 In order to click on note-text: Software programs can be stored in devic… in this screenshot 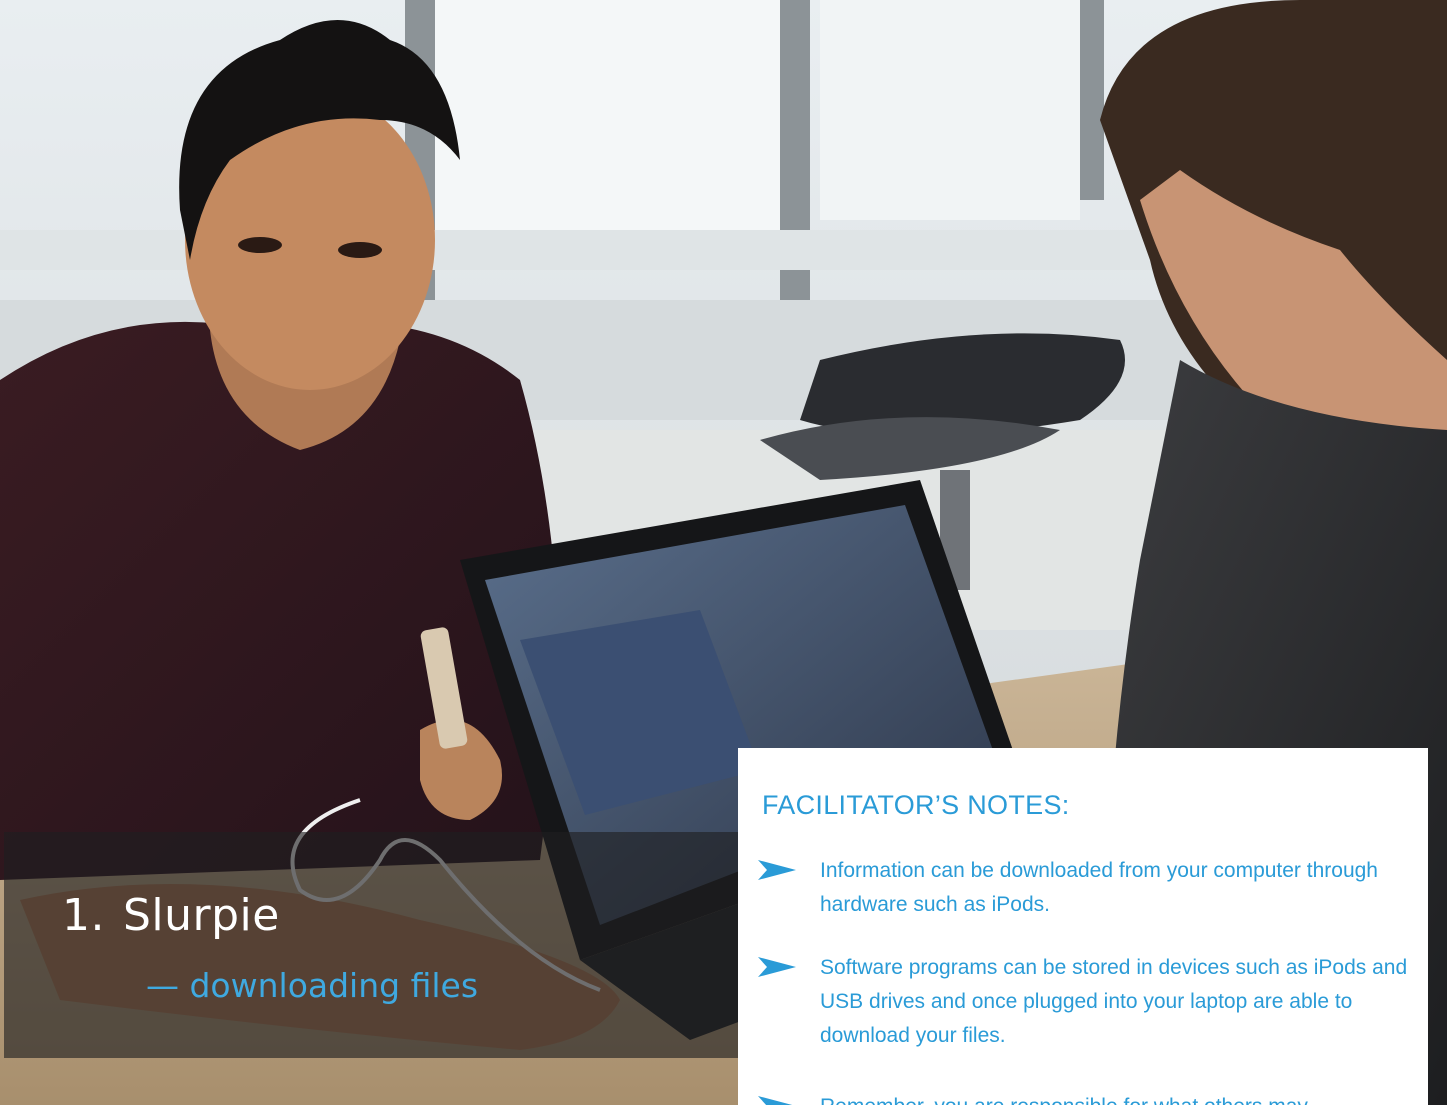, I will do `click(1114, 1001)`.